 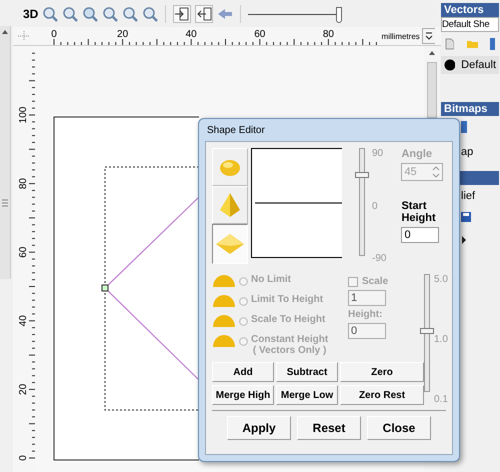 What do you see at coordinates (208, 36) in the screenshot?
I see `horizontal-ruler: 0 20 40 60 80` at bounding box center [208, 36].